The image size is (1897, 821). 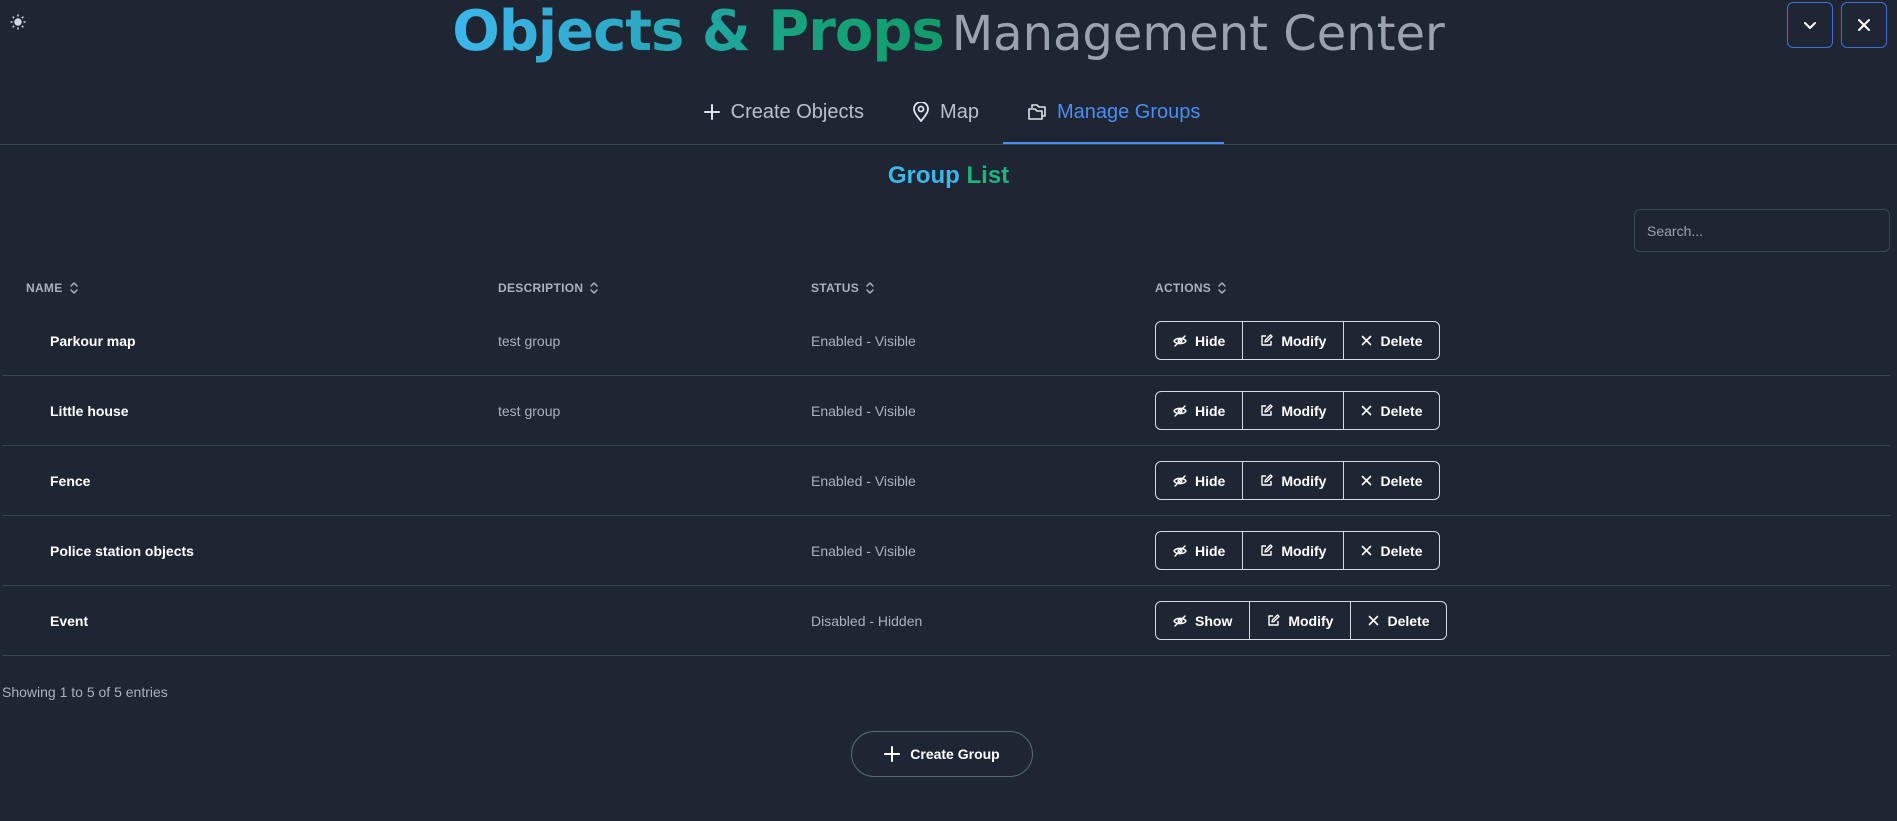 I want to click on action-button-group: Show Modify Delete, so click(x=1301, y=620).